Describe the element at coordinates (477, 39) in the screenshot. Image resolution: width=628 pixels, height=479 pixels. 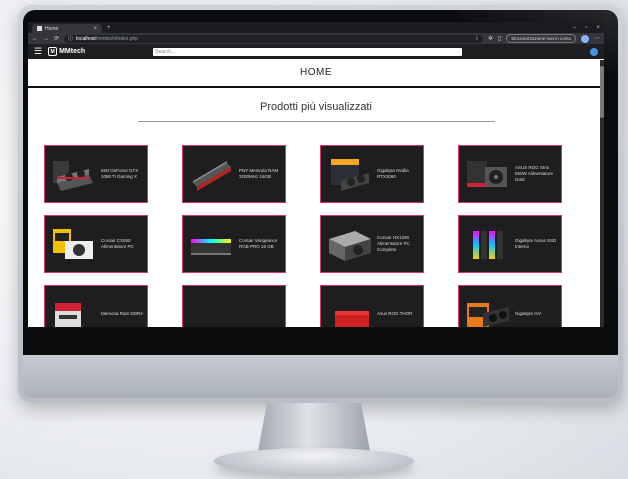
I see `share-icon: ⇪` at that location.